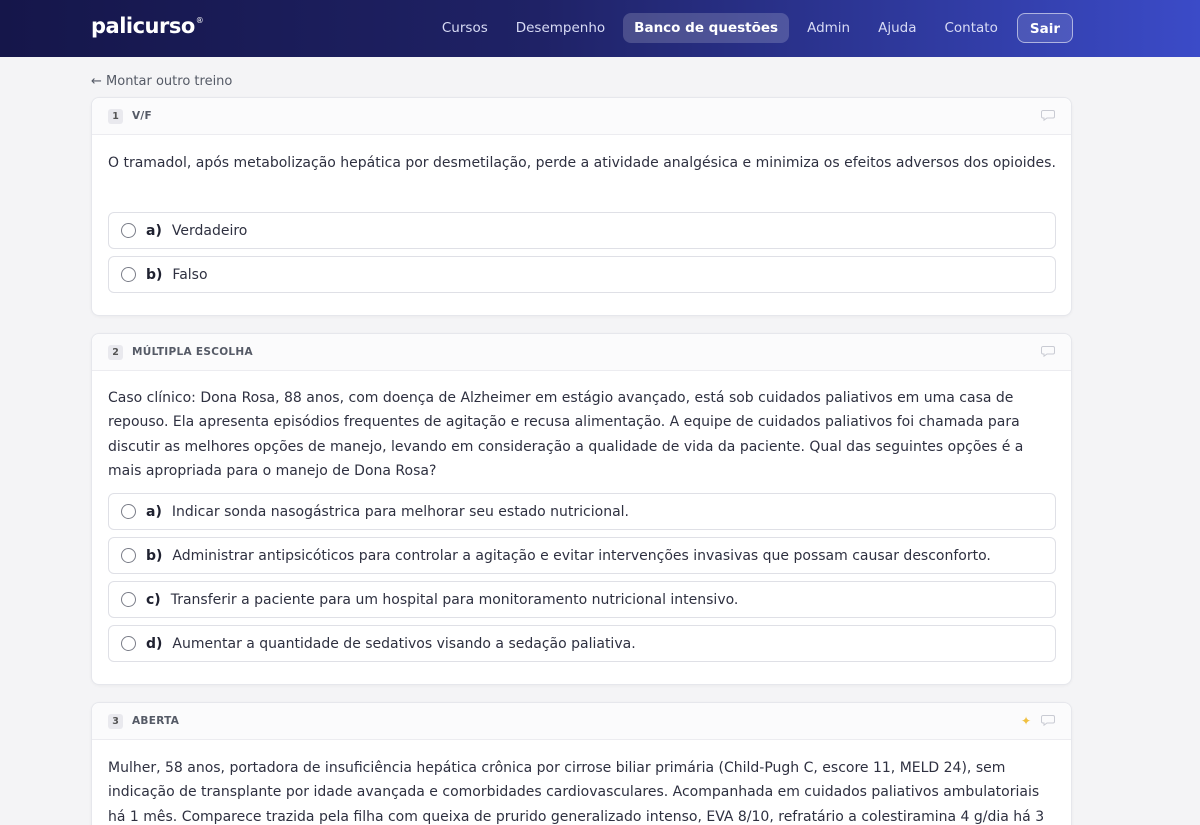  I want to click on question-type: ABERTA, so click(156, 721).